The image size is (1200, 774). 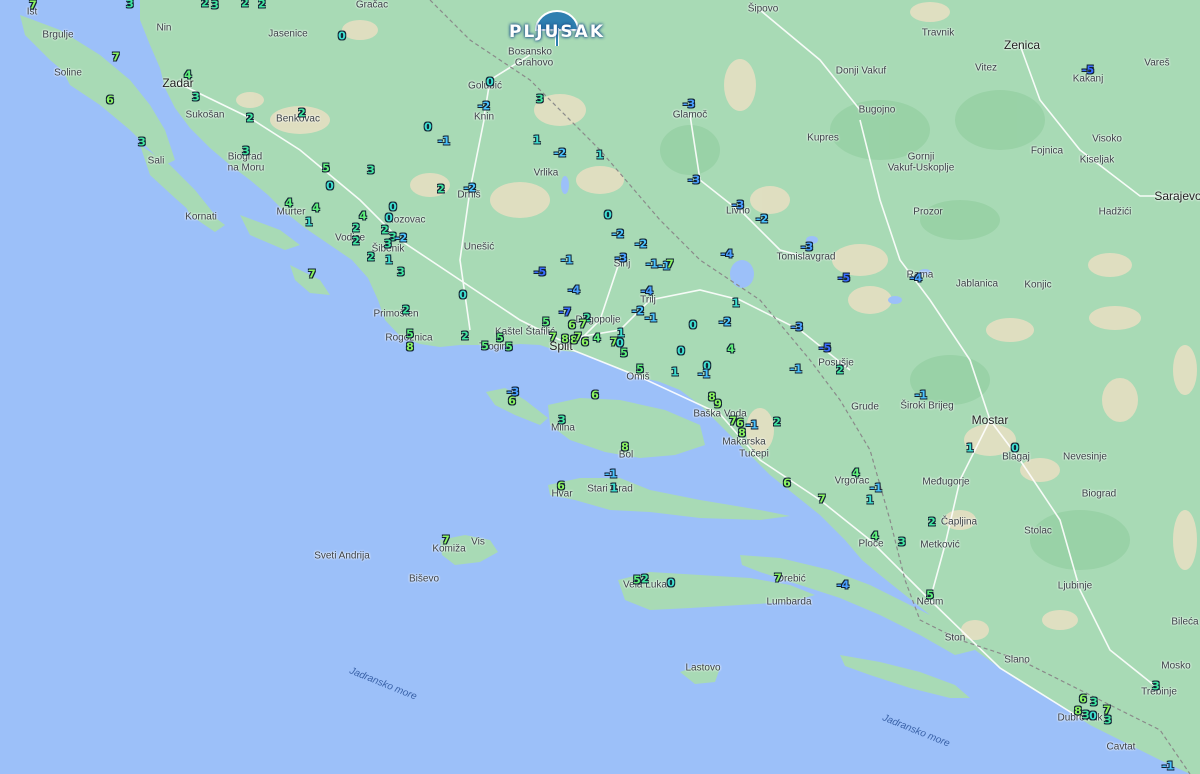 What do you see at coordinates (557, 28) in the screenshot?
I see `logo: PLJUSAK` at bounding box center [557, 28].